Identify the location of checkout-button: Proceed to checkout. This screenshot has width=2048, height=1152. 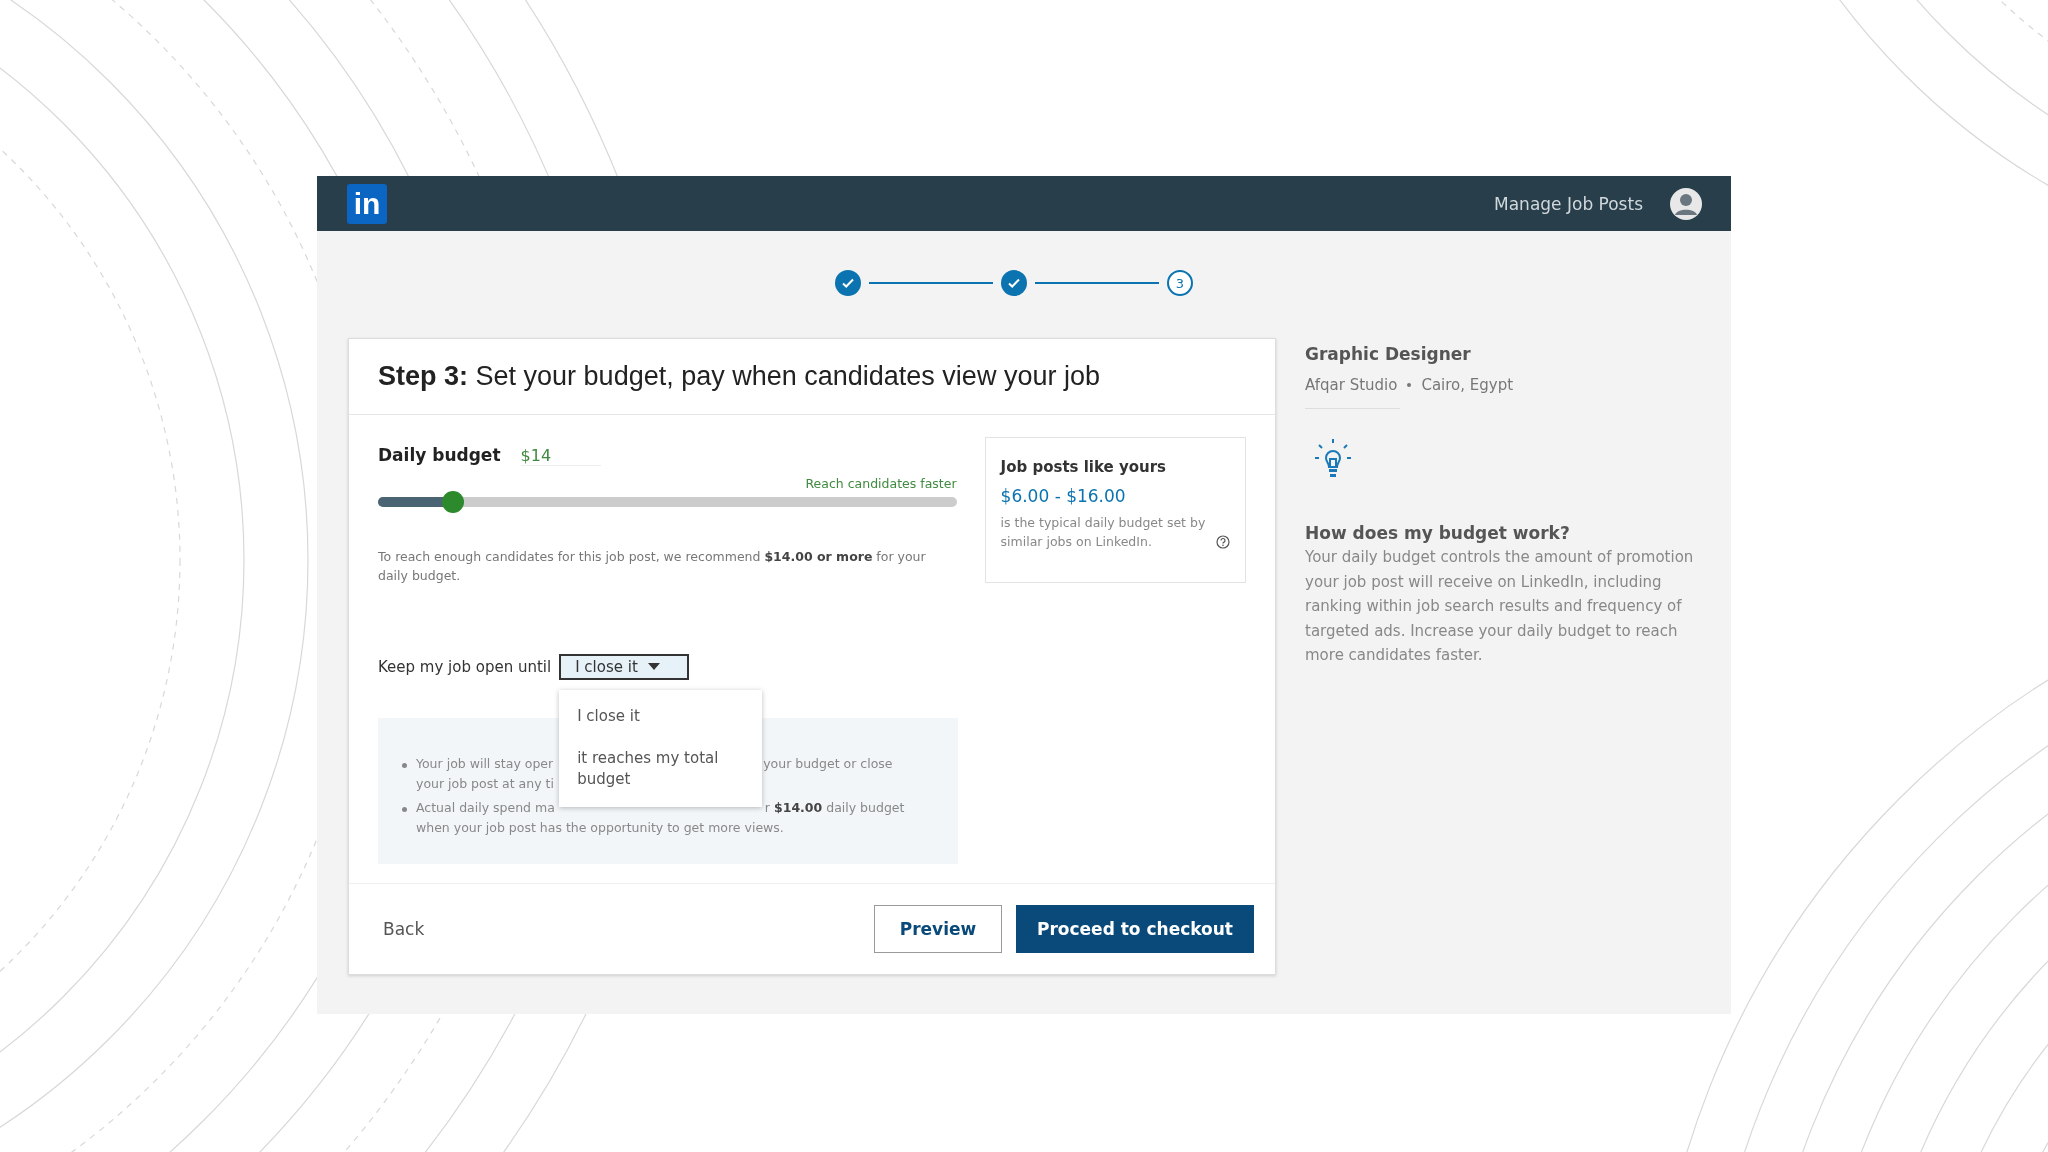
(1135, 929).